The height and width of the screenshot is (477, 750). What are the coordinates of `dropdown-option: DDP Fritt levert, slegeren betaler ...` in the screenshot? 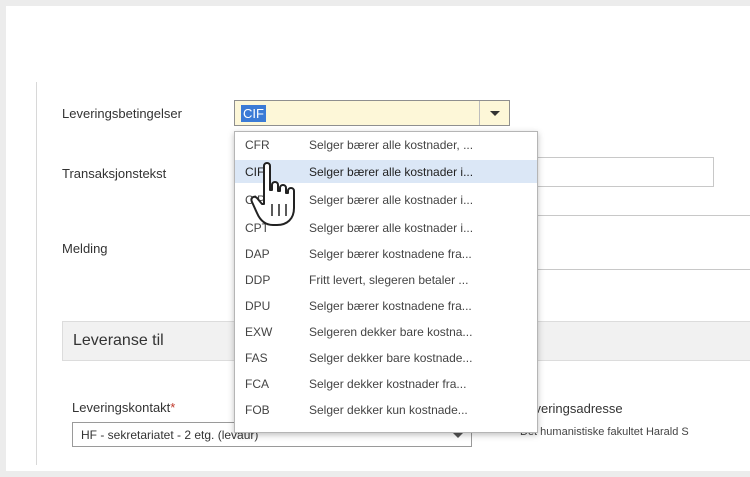 It's located at (386, 279).